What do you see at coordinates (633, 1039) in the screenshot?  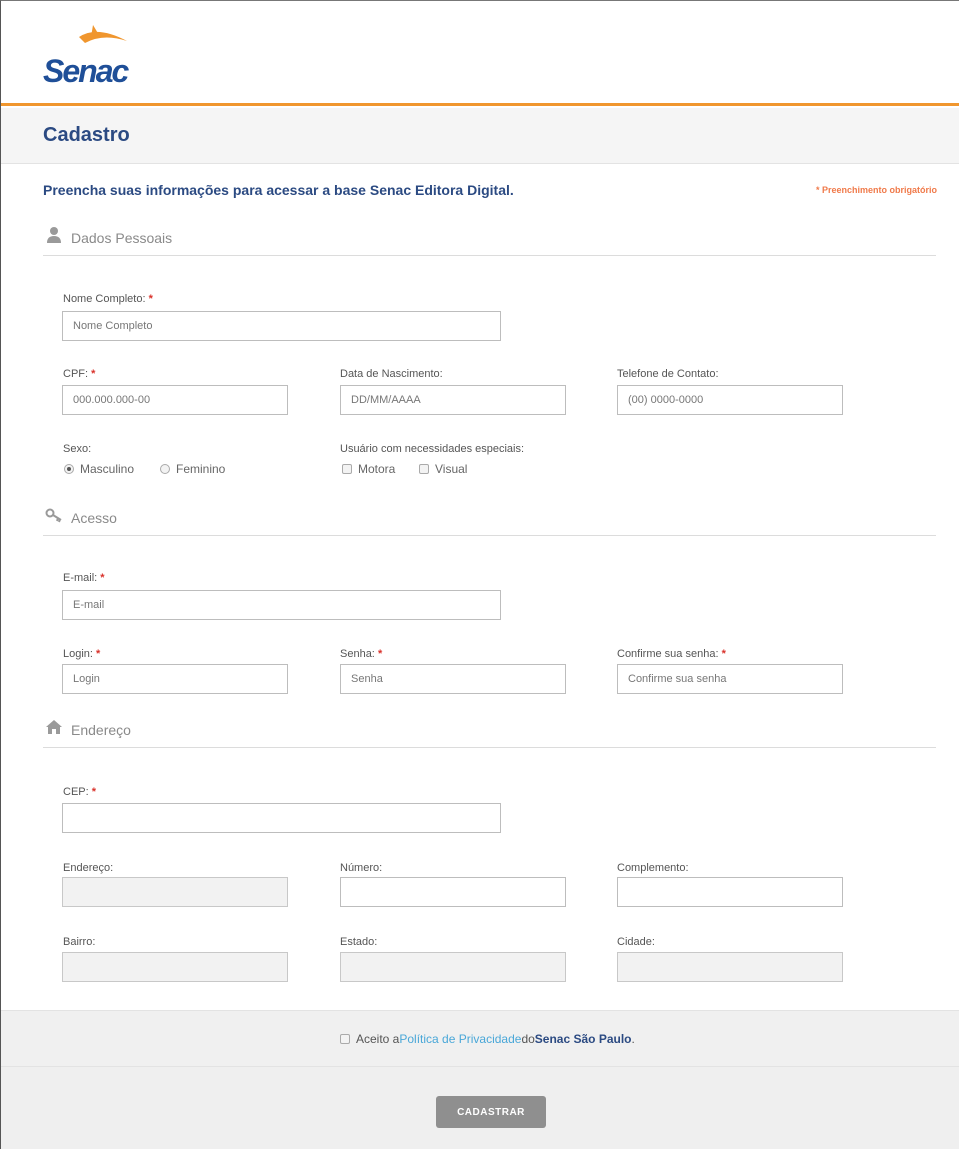 I see `accept-suffix: .` at bounding box center [633, 1039].